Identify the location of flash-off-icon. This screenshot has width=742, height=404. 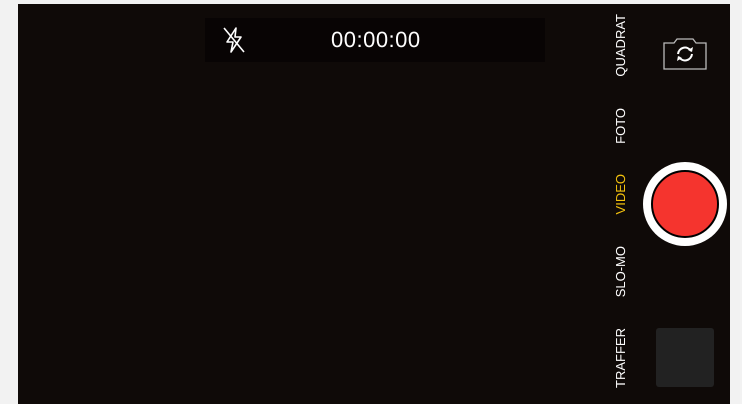
(234, 40).